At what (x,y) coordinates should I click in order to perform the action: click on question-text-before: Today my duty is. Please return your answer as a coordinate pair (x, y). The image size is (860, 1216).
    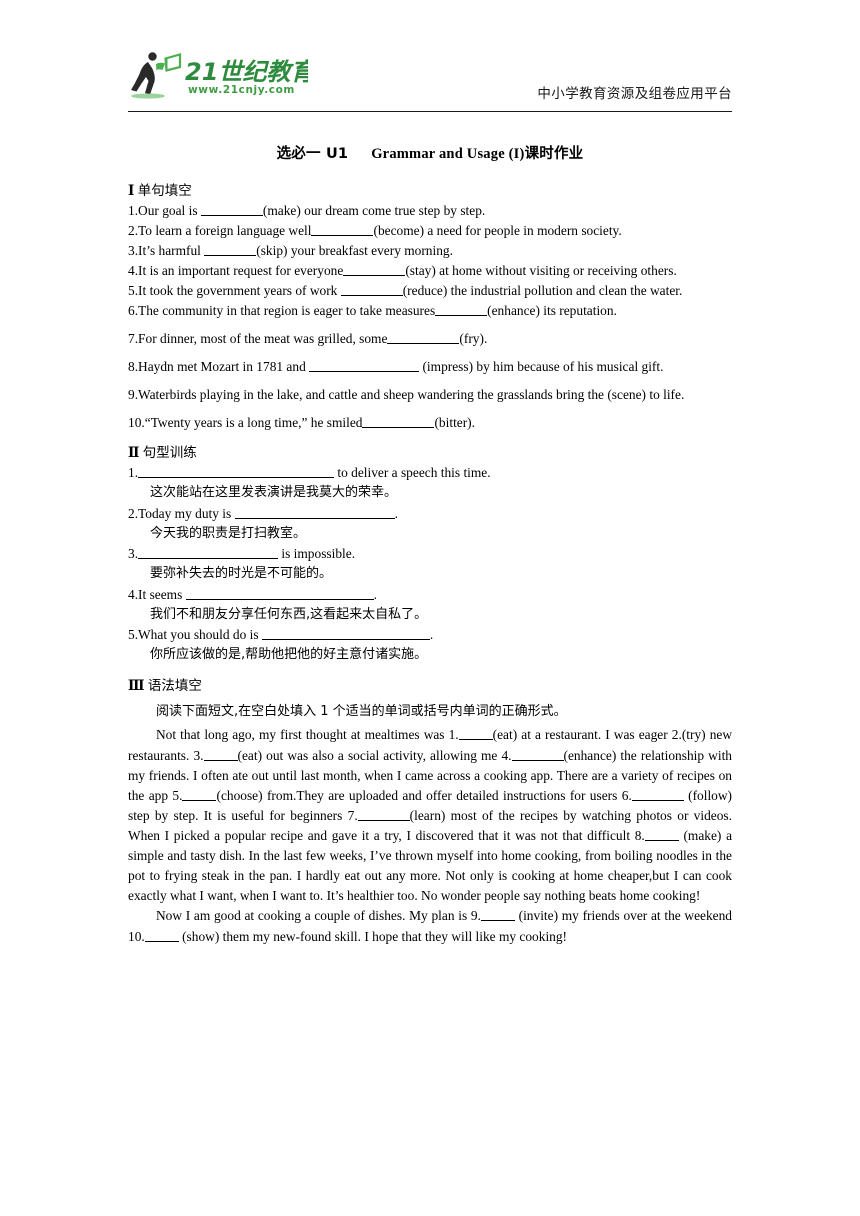
    Looking at the image, I should click on (186, 513).